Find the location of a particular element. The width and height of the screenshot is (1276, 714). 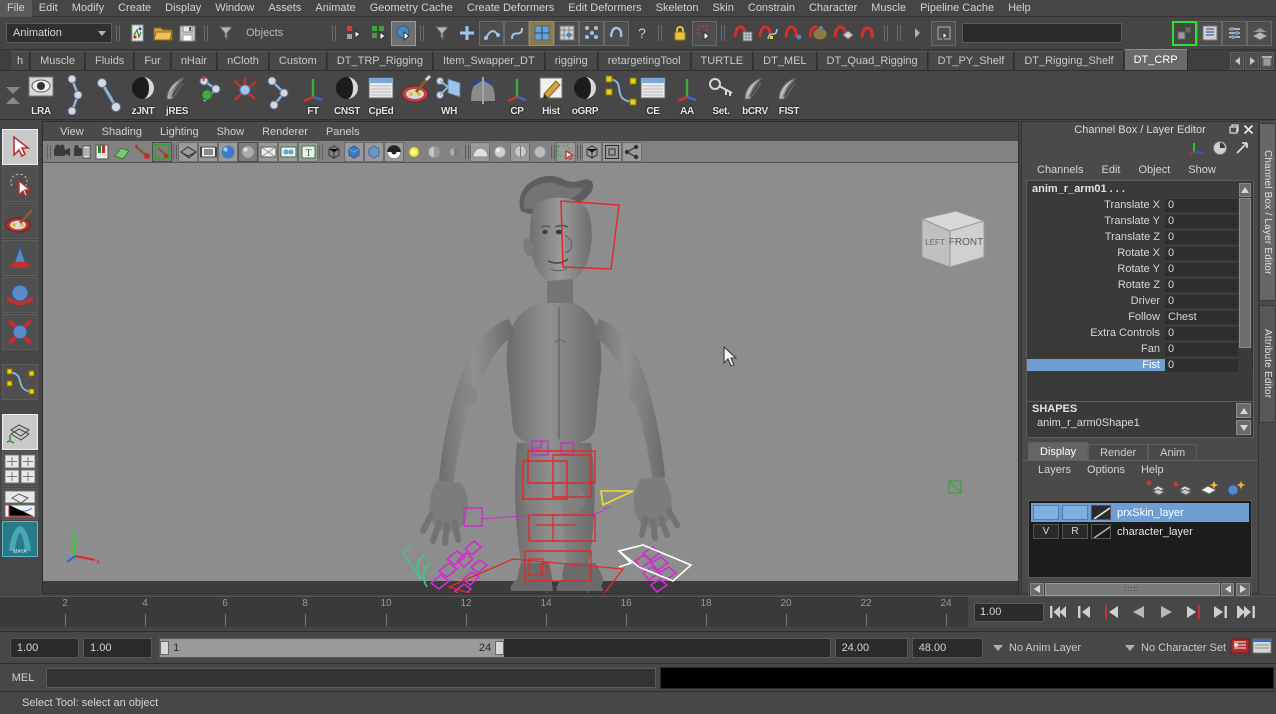

menu-muscle: Muscle is located at coordinates (888, 8).